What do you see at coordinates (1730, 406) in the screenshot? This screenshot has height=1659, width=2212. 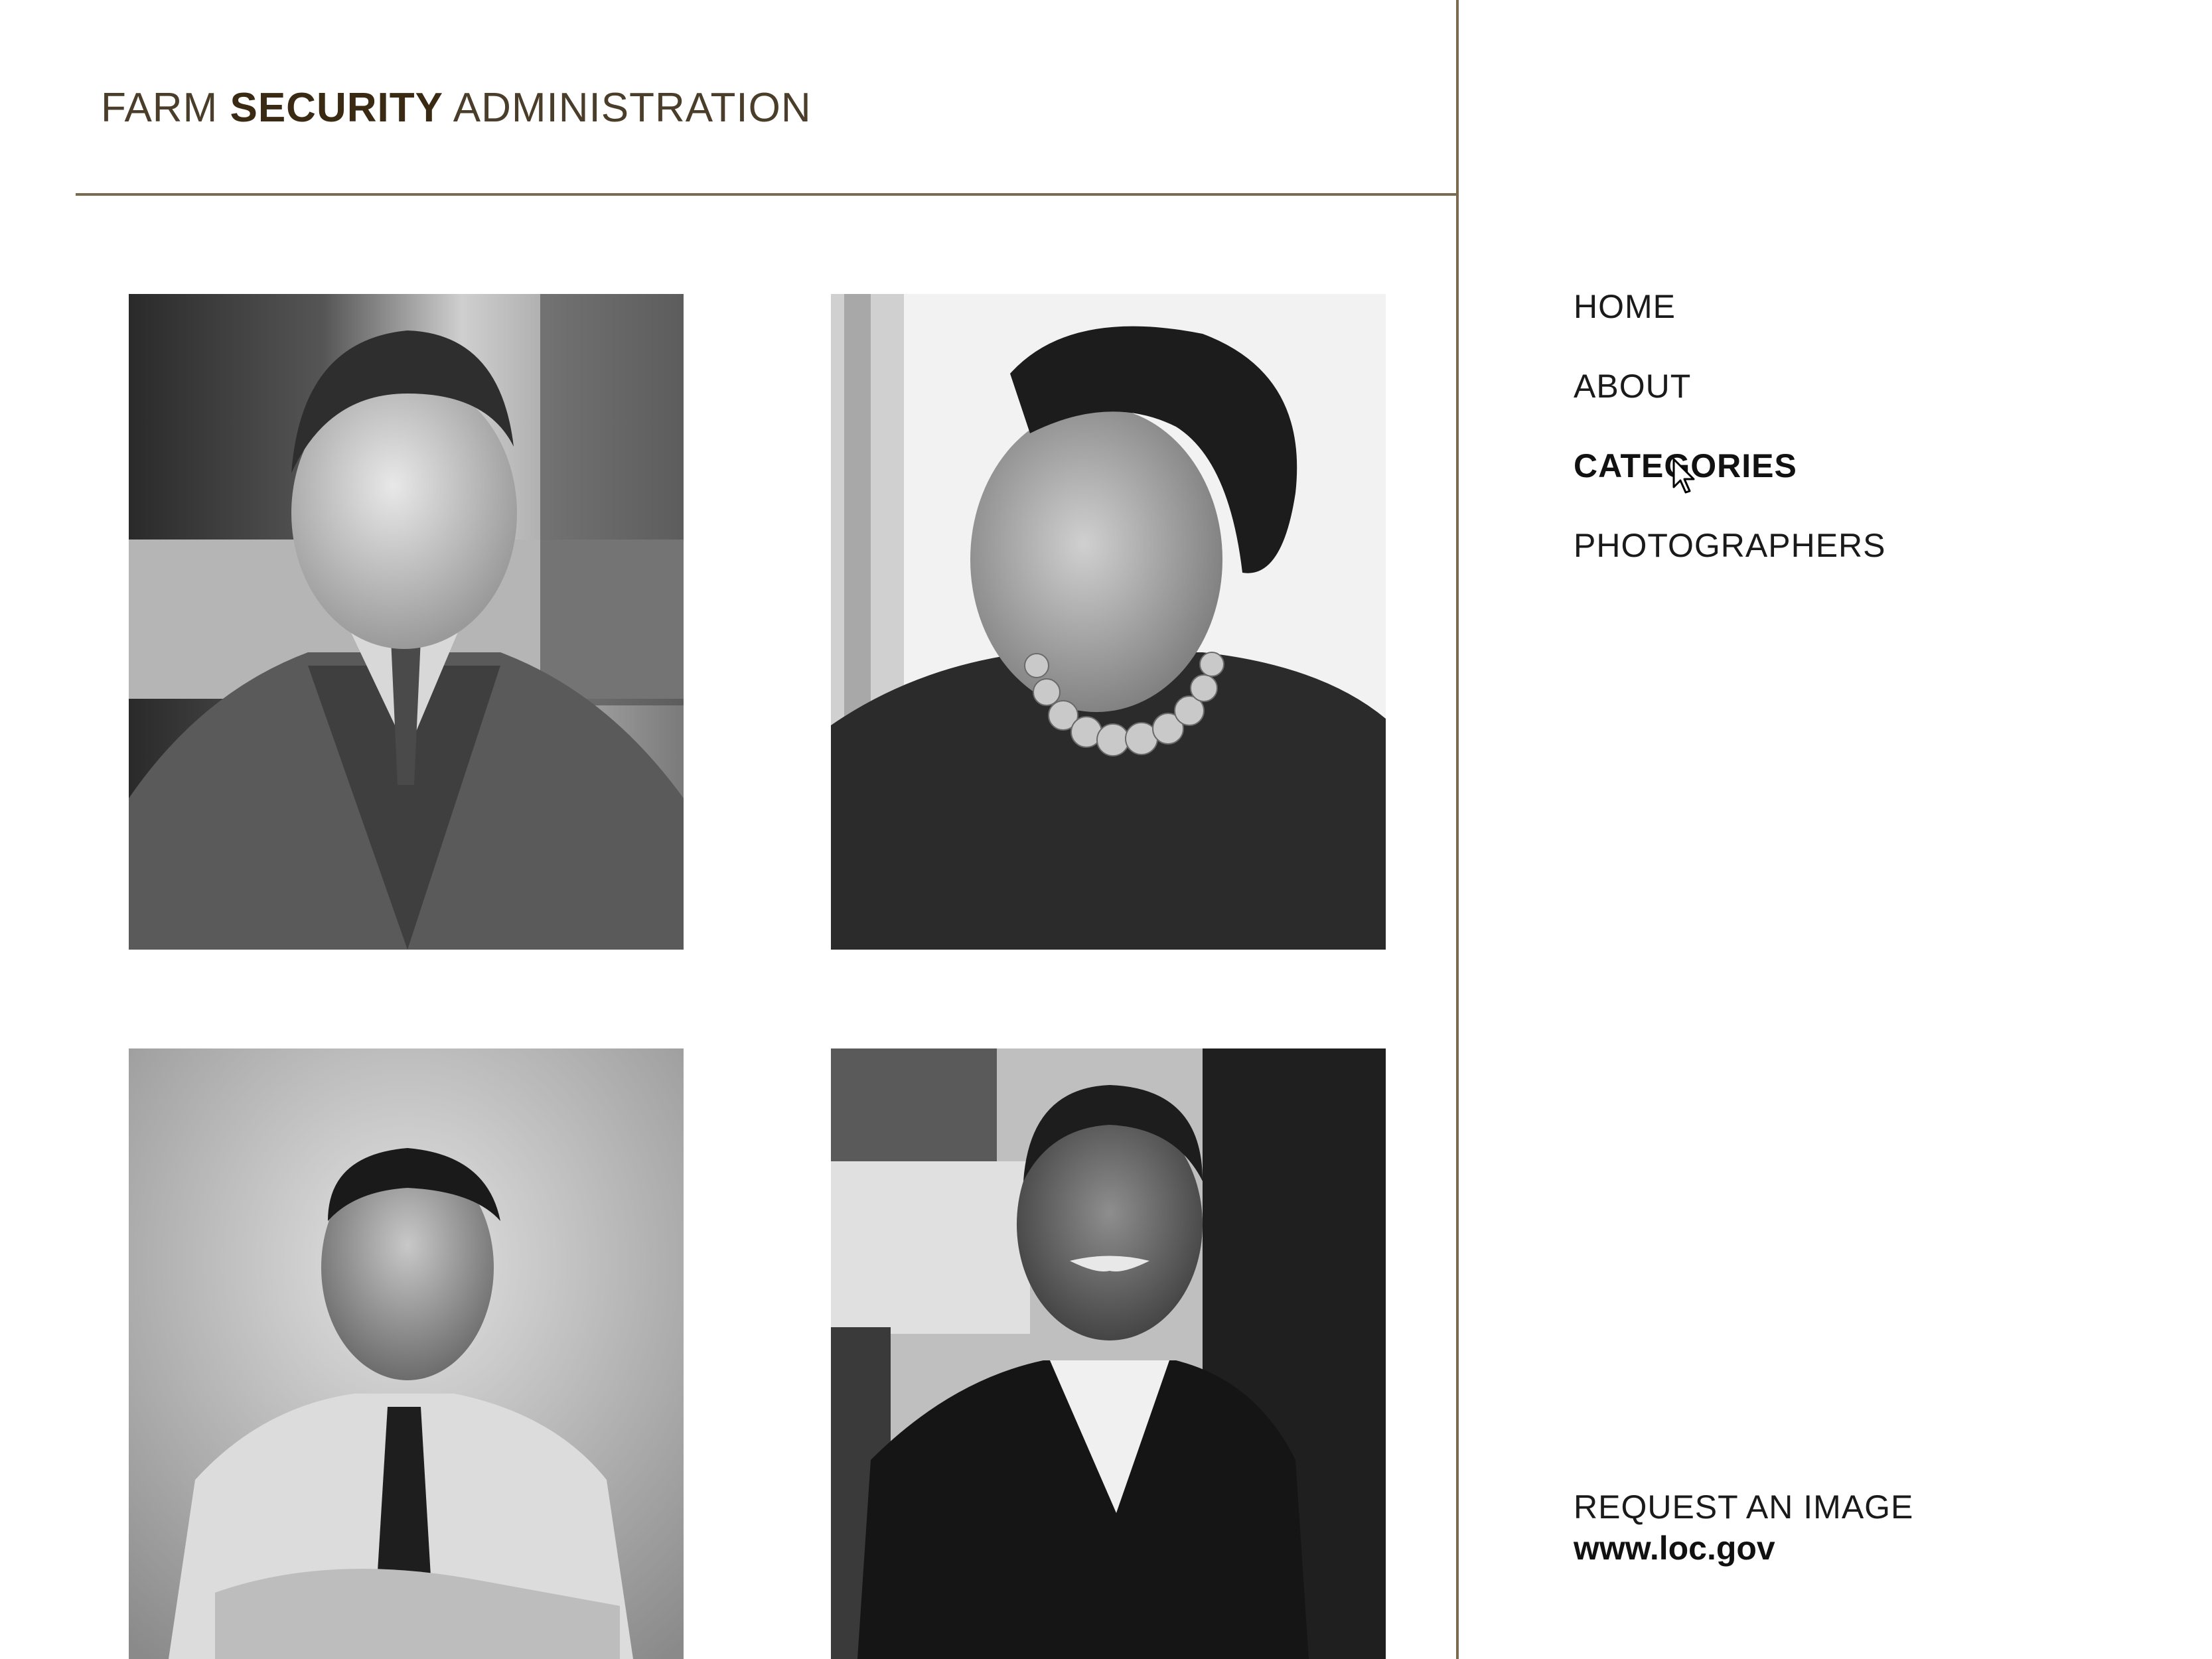 I see `nav-item-about: ABOUT` at bounding box center [1730, 406].